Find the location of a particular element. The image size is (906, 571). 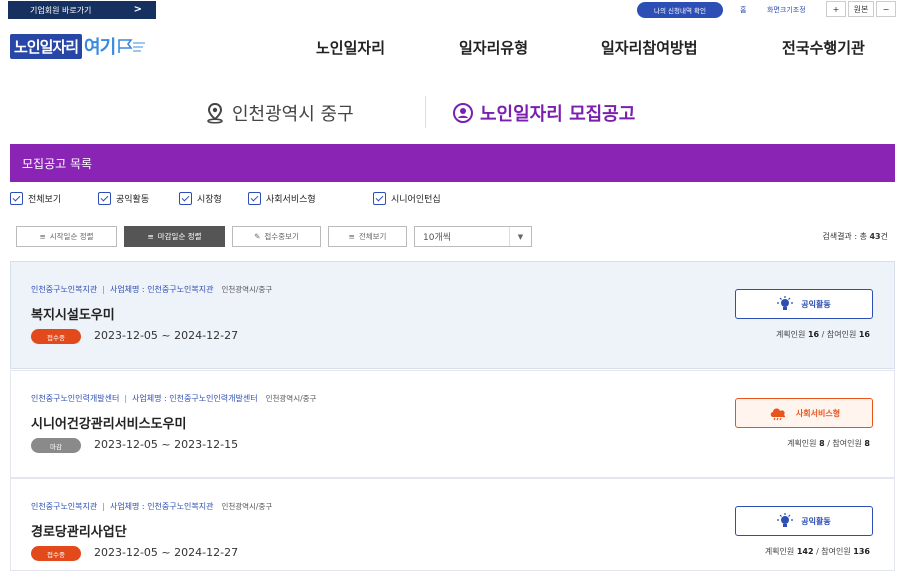

participant-count: 136 is located at coordinates (861, 551).